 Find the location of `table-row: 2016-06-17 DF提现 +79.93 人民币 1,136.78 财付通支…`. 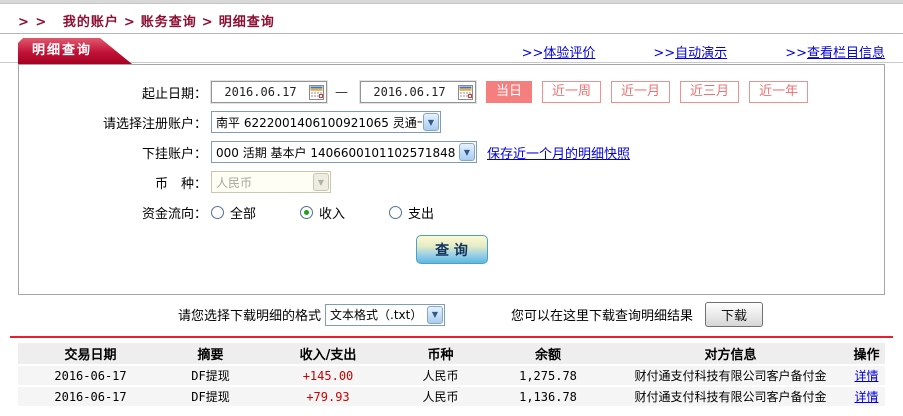

table-row: 2016-06-17 DF提现 +79.93 人民币 1,136.78 财付通支… is located at coordinates (451, 395).